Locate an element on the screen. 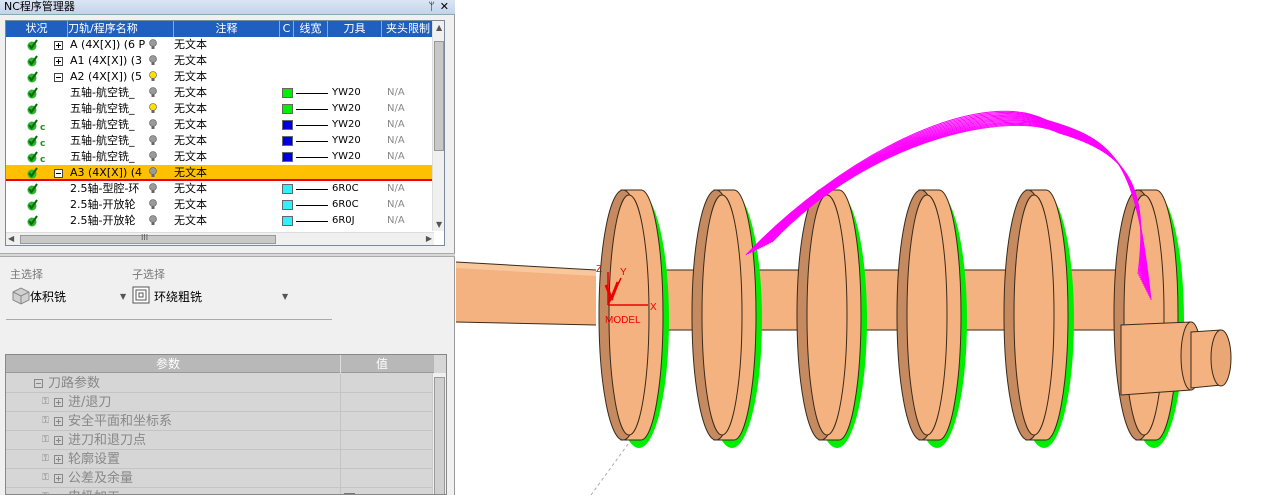 This screenshot has width=1273, height=498. params-scroll-thumb is located at coordinates (439, 435).